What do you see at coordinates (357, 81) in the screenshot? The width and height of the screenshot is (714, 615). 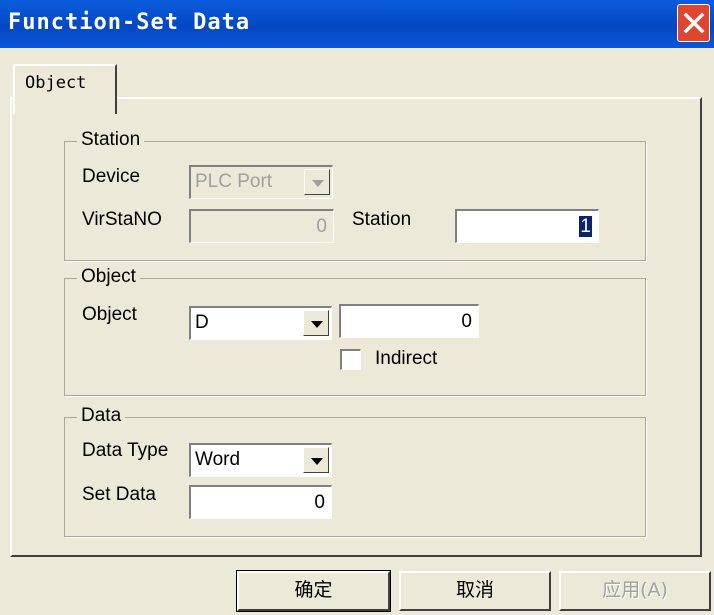 I see `tab-strip: Object` at bounding box center [357, 81].